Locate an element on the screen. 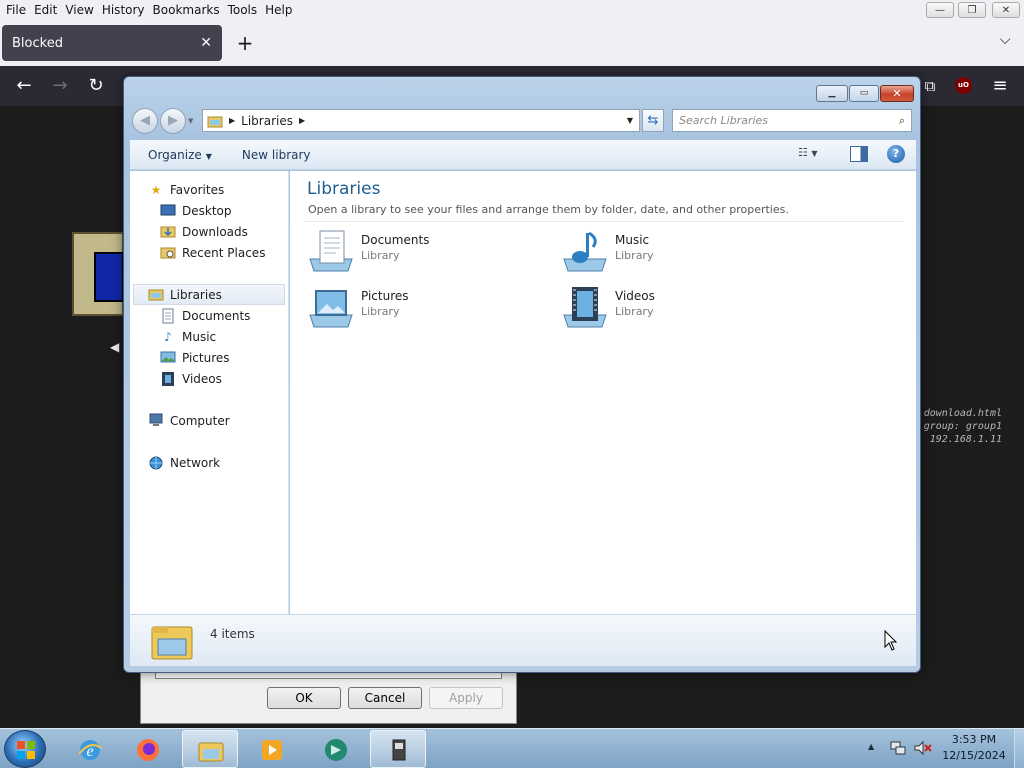  recent-places-icon is located at coordinates (168, 253).